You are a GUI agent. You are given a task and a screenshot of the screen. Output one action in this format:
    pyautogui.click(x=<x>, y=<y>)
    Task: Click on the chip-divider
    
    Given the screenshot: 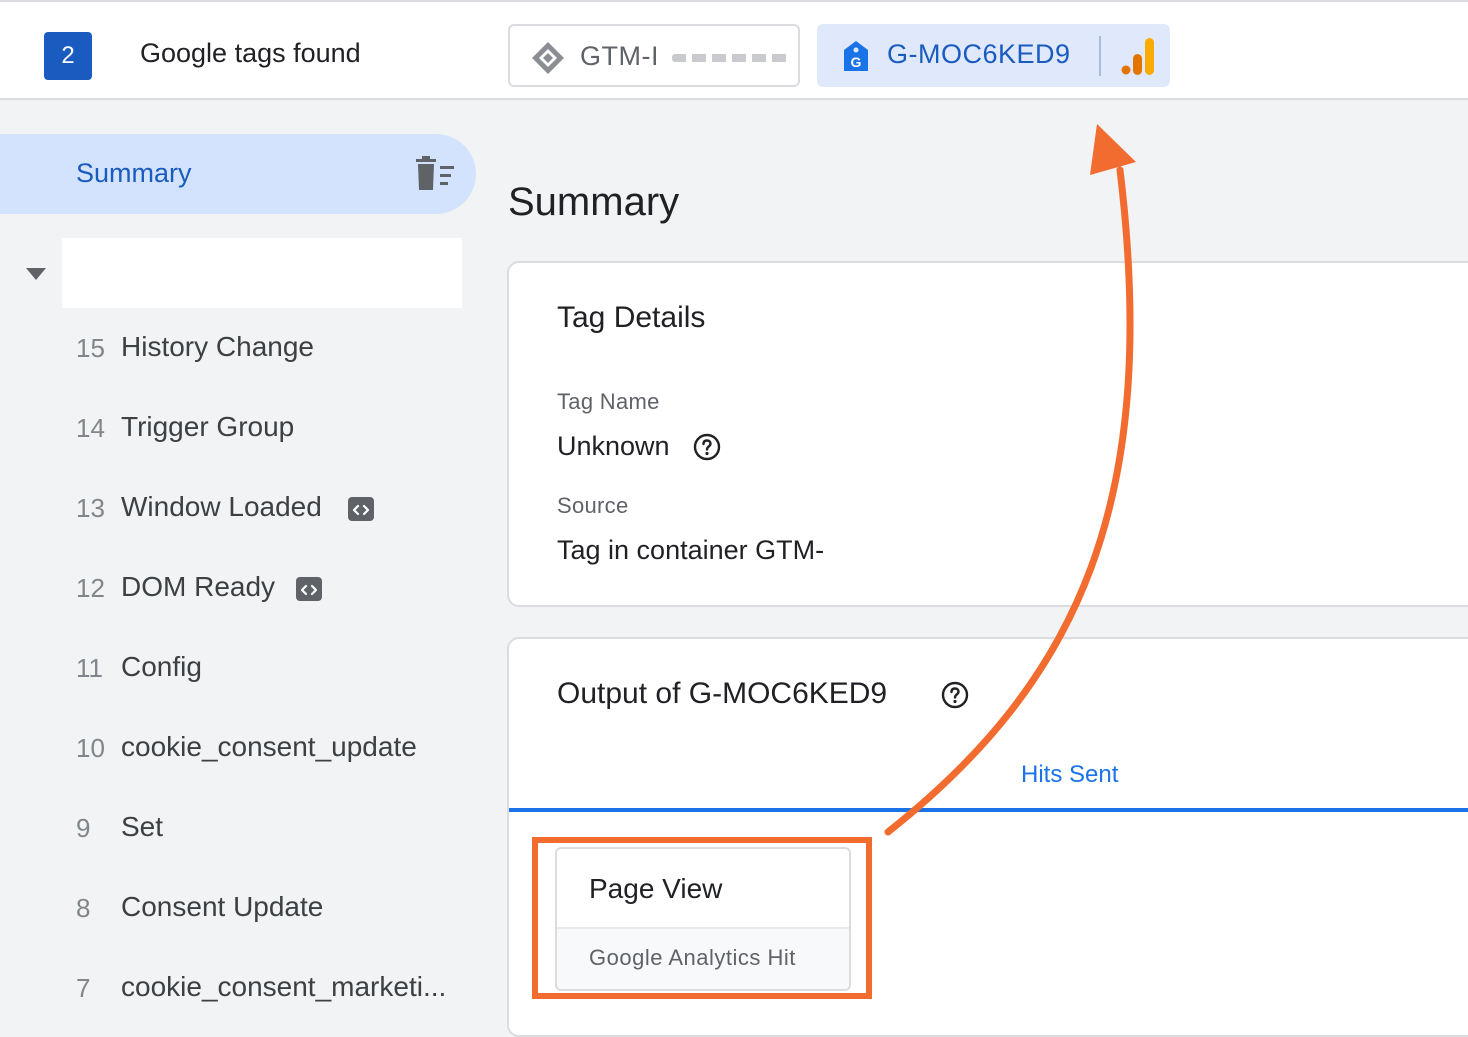 What is the action you would take?
    pyautogui.click(x=1100, y=56)
    